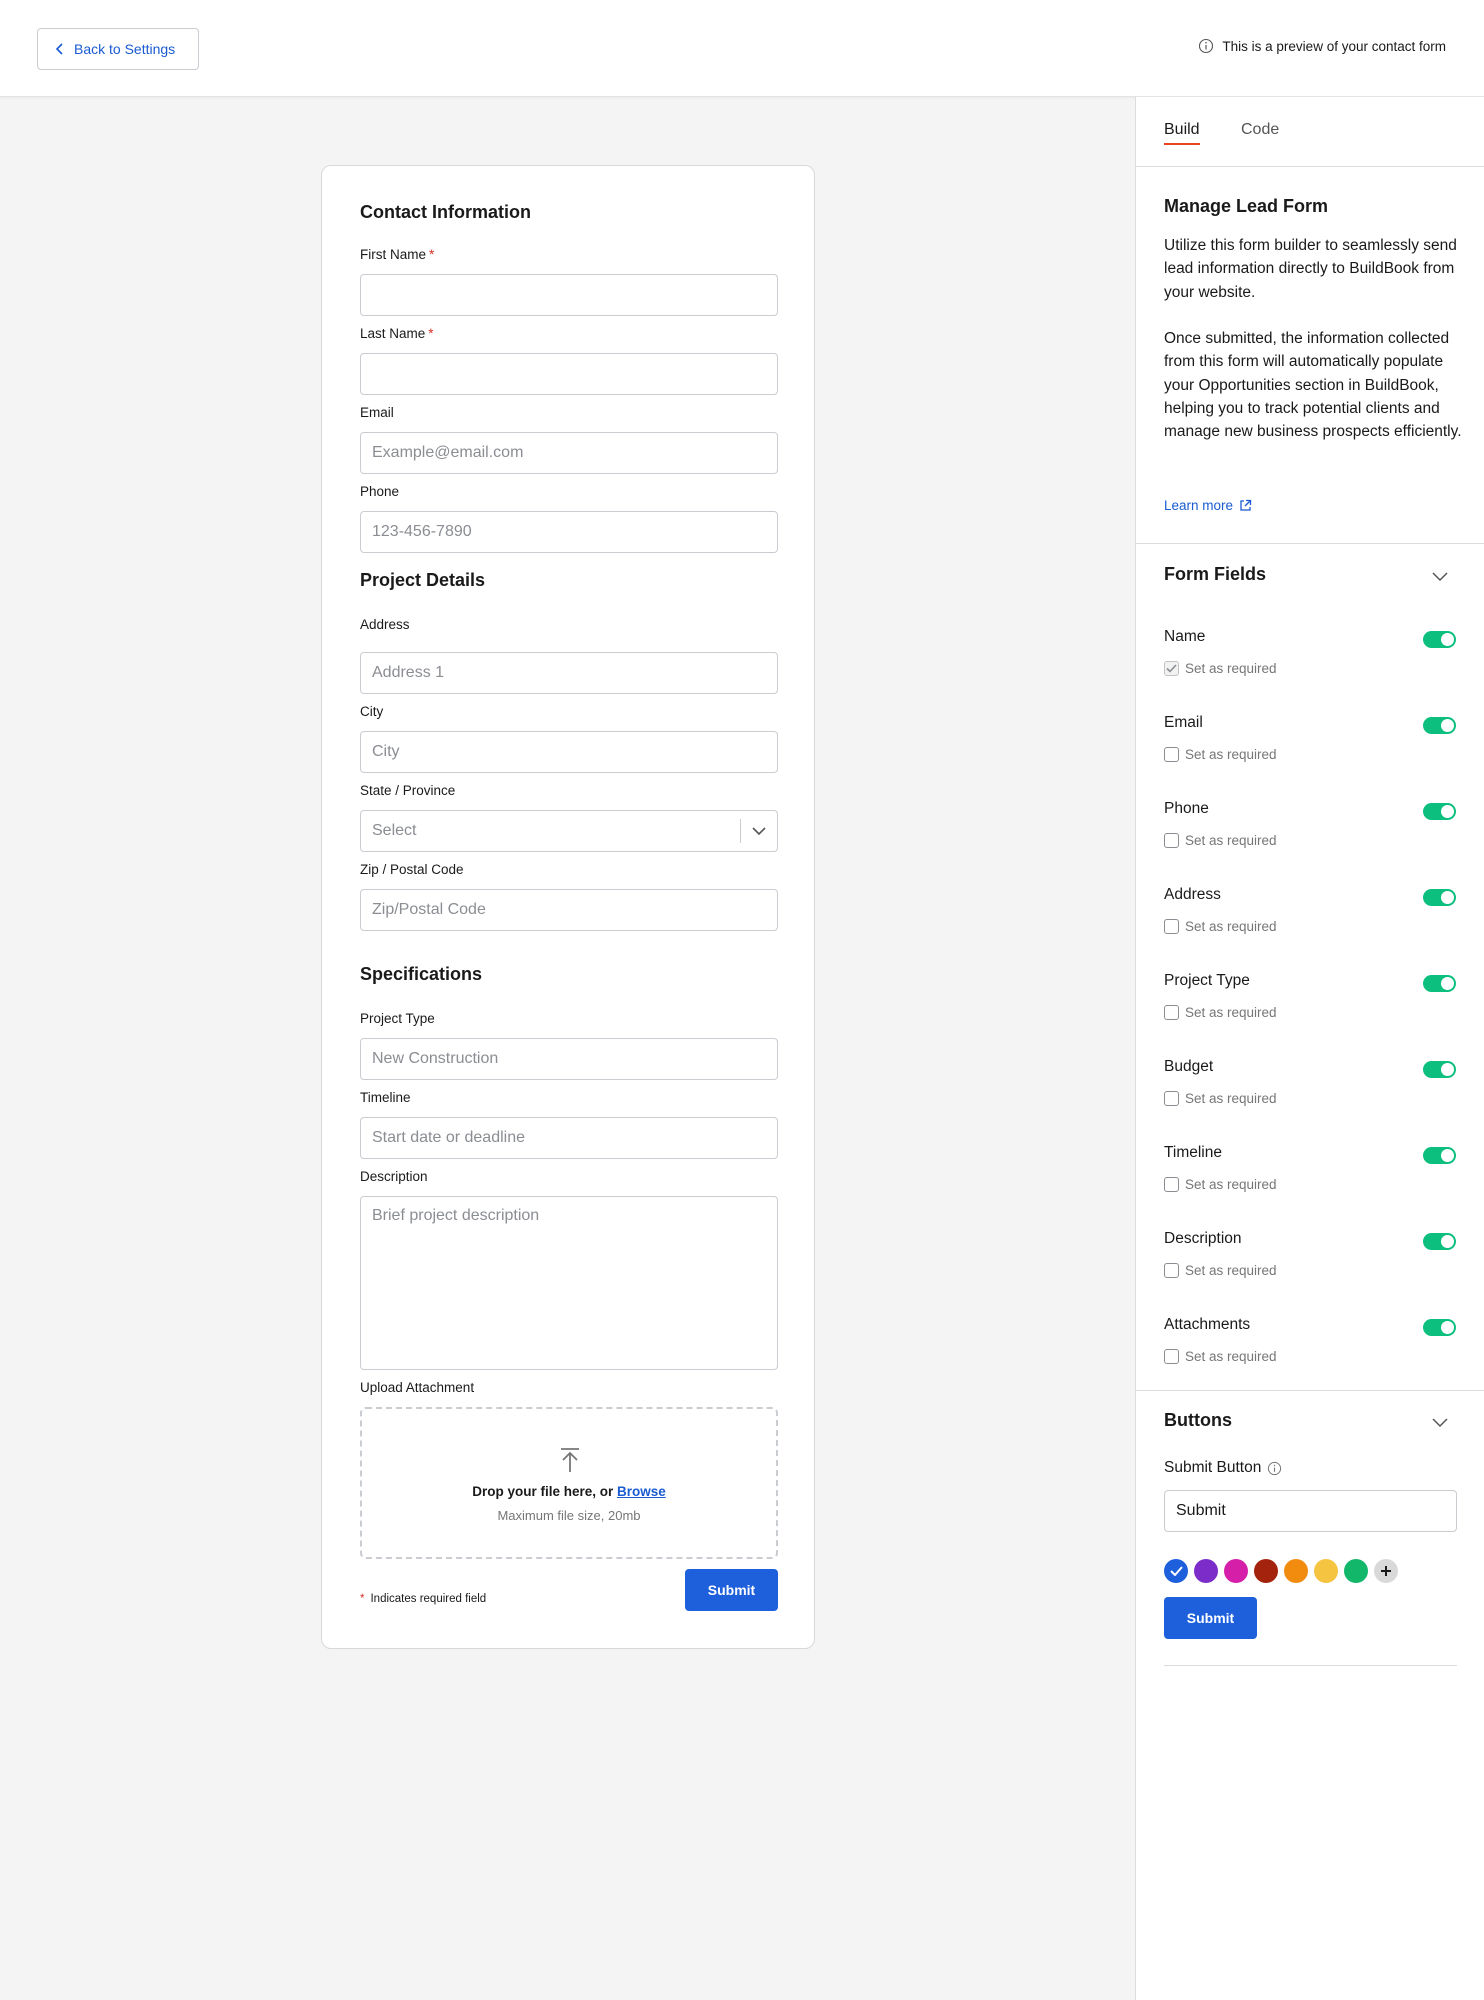 This screenshot has width=1484, height=2000. I want to click on field-name-attachments: Attachments, so click(1207, 1324).